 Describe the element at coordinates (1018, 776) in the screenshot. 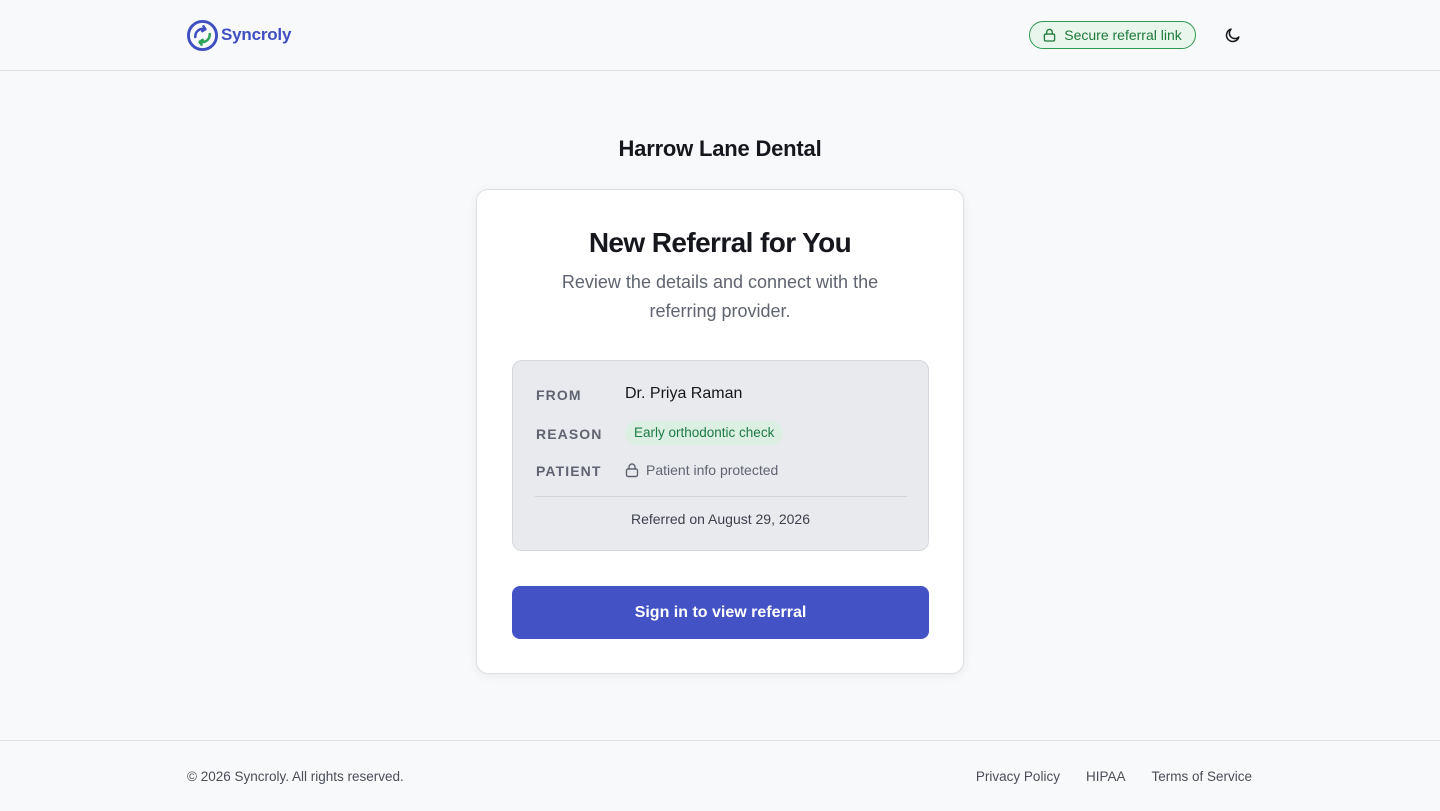

I see `privacy-policy-link: Privacy Policy` at that location.